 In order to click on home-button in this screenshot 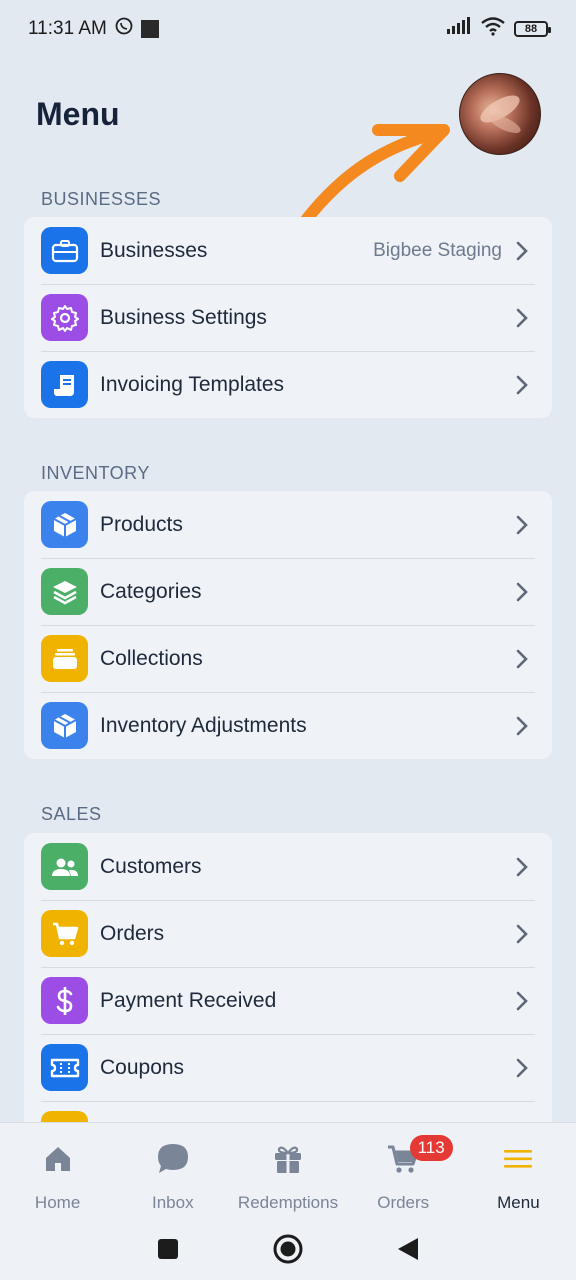, I will do `click(288, 1251)`.